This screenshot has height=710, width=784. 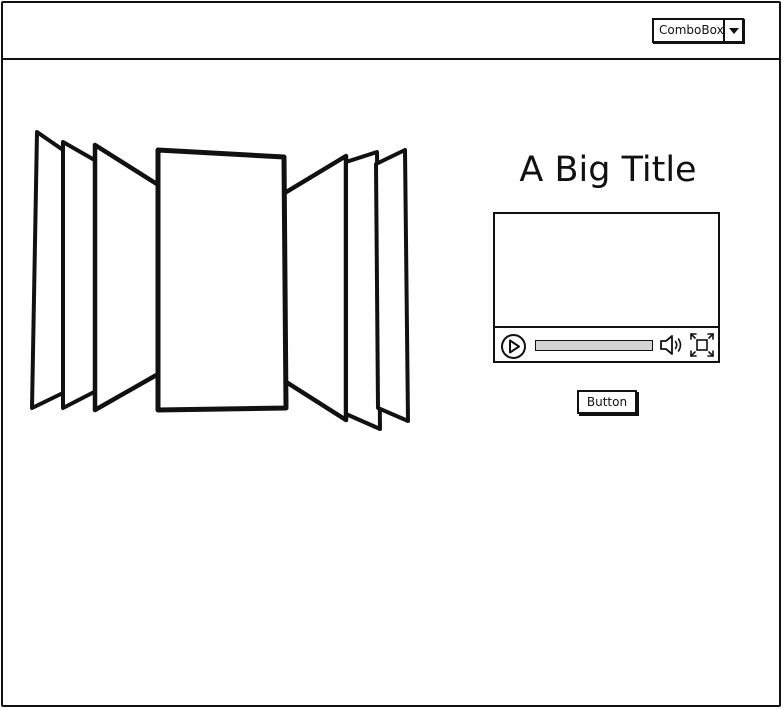 I want to click on cover-center, so click(x=222, y=280).